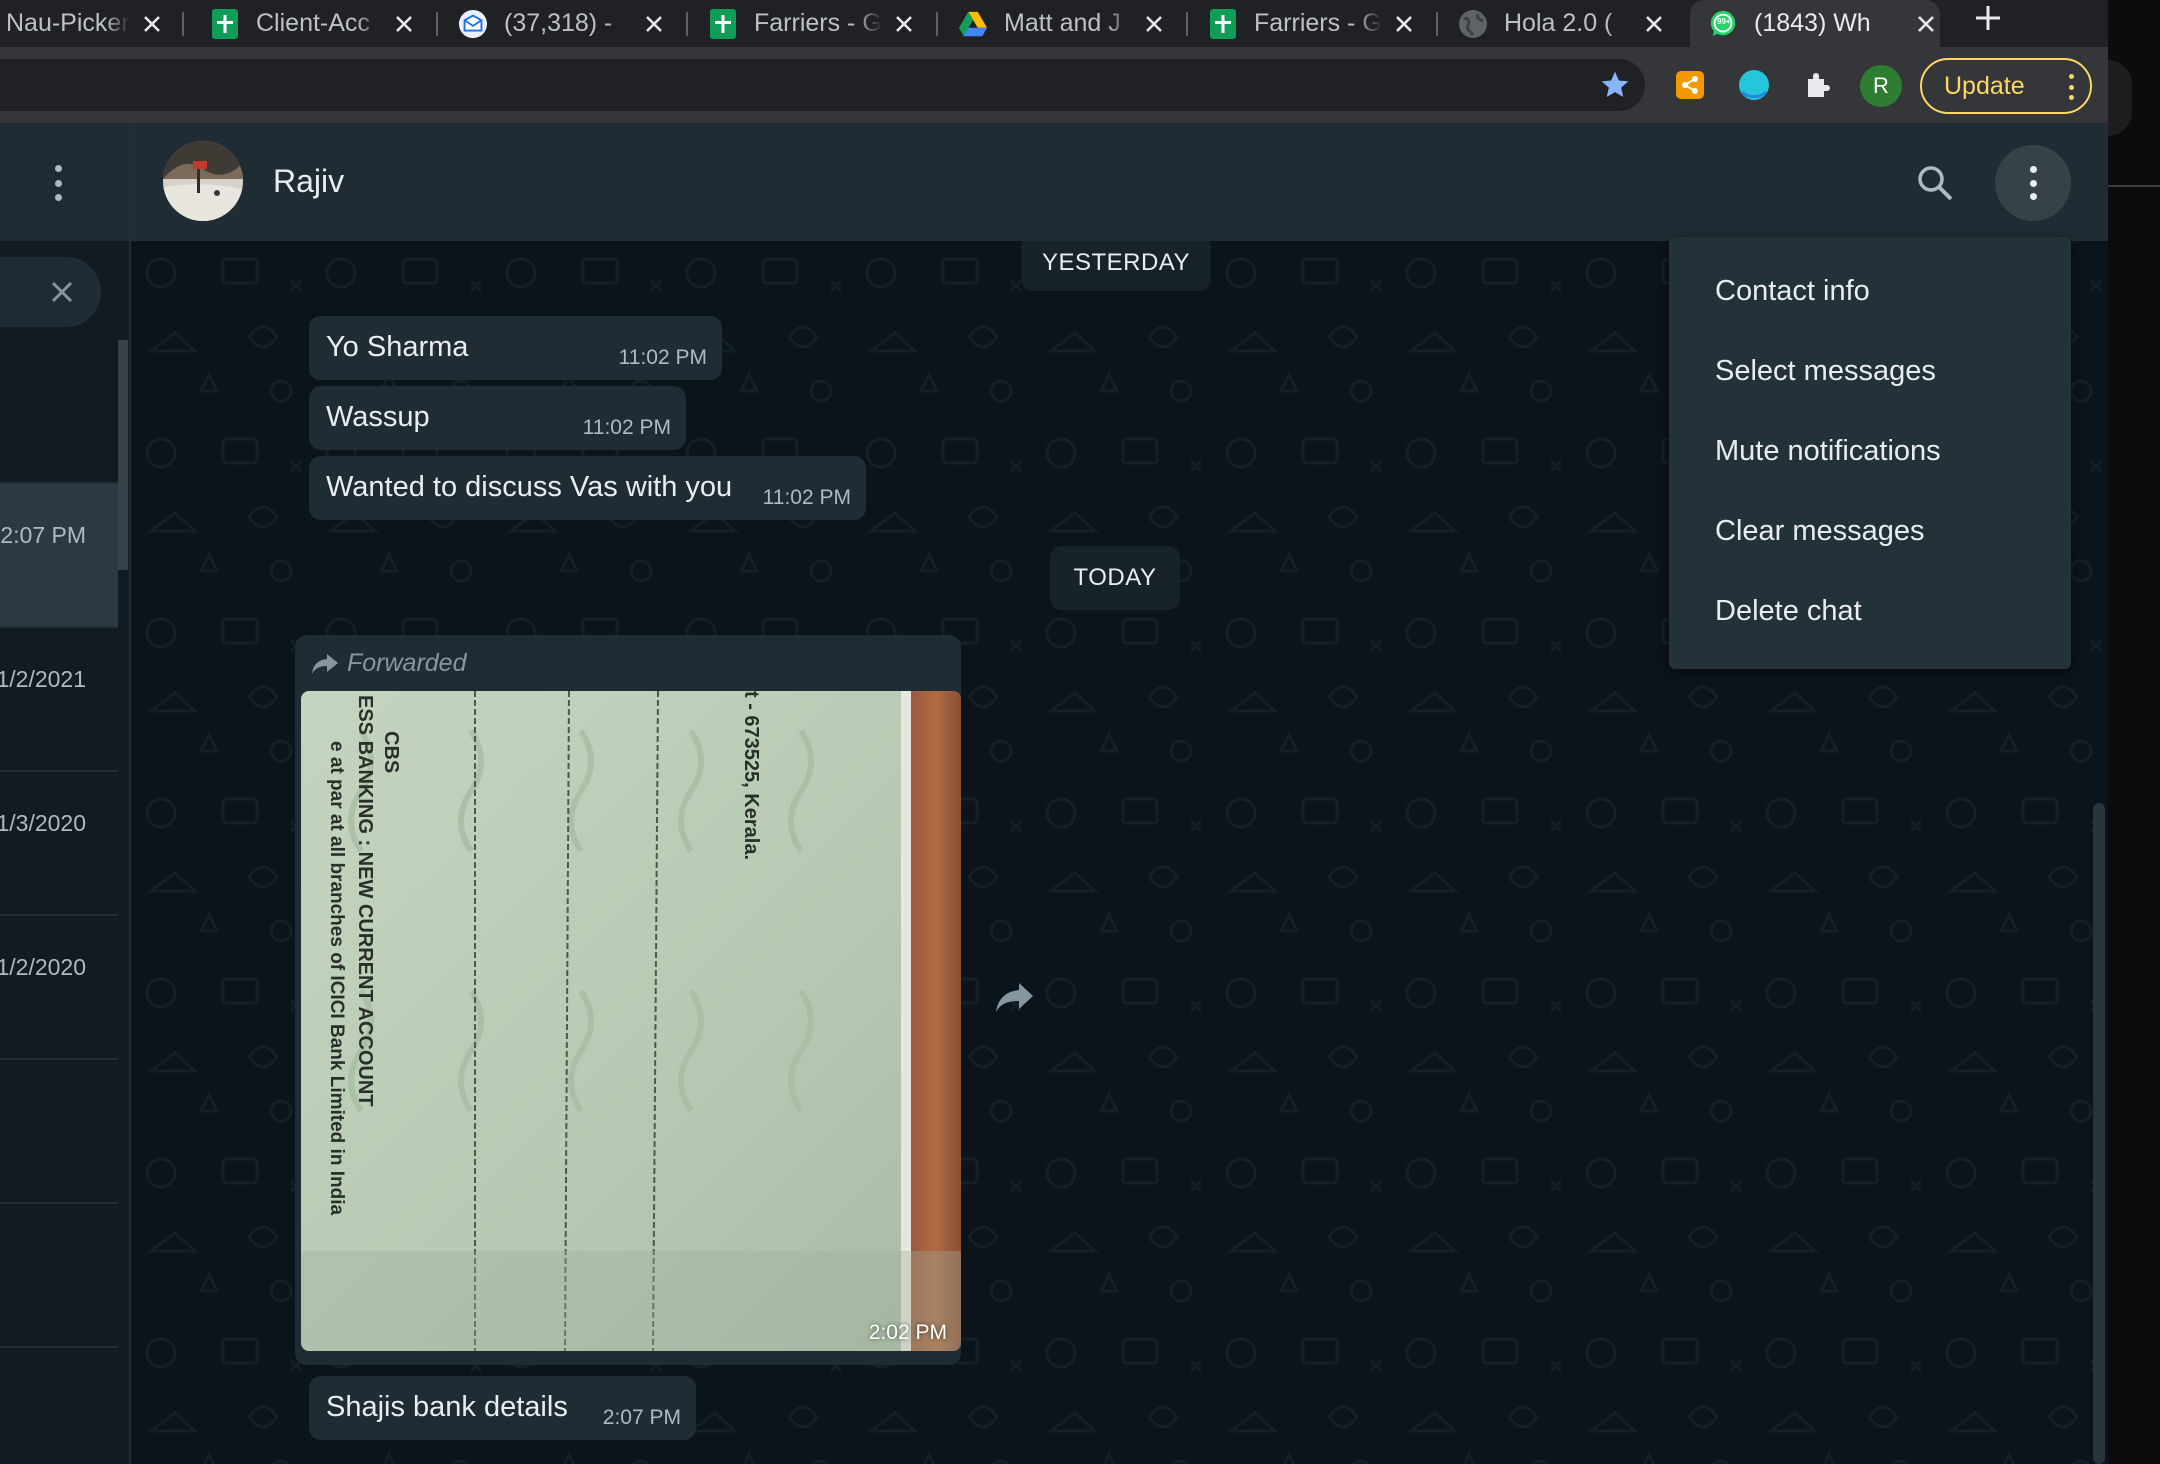 This screenshot has height=1464, width=2160. I want to click on image-message-time: 2:02 PM, so click(907, 1332).